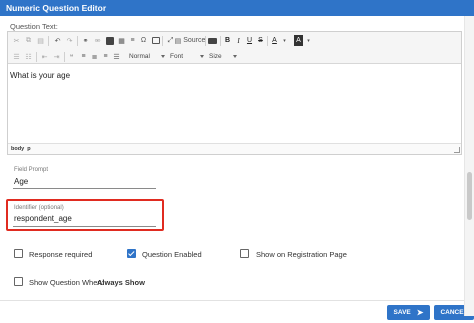  What do you see at coordinates (66, 282) in the screenshot?
I see `show-question-when-label: Show Question When:` at bounding box center [66, 282].